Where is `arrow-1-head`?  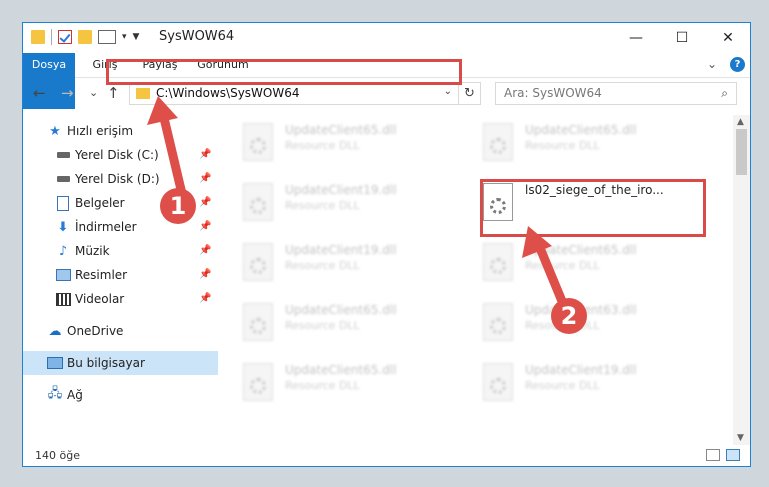
arrow-1-head is located at coordinates (162, 110).